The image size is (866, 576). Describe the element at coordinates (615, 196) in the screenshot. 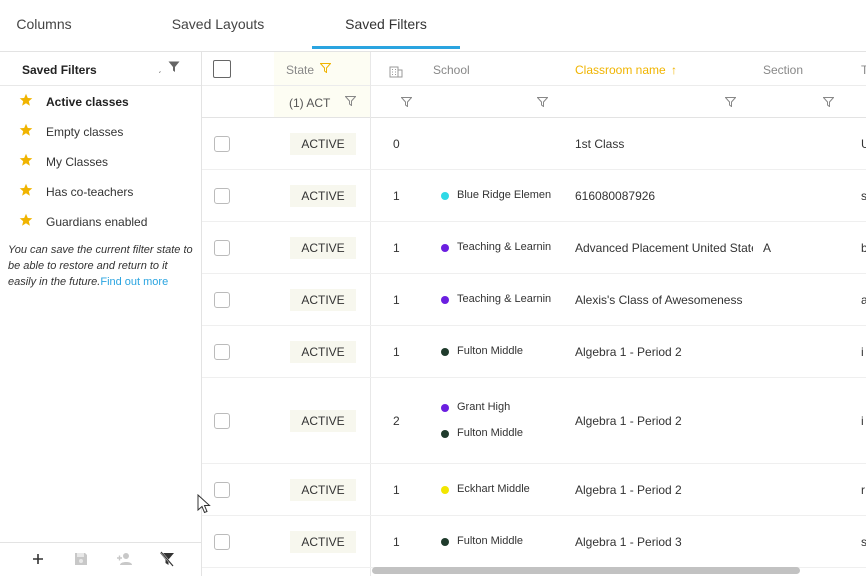

I see `classroom-name: 616080087926` at that location.